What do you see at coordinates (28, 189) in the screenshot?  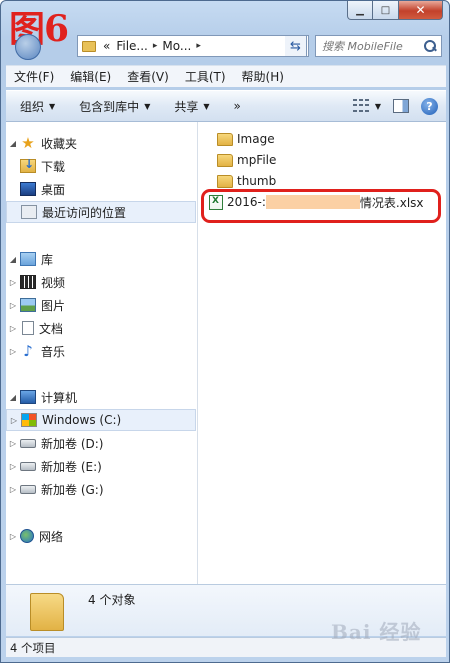 I see `desktop-icon` at bounding box center [28, 189].